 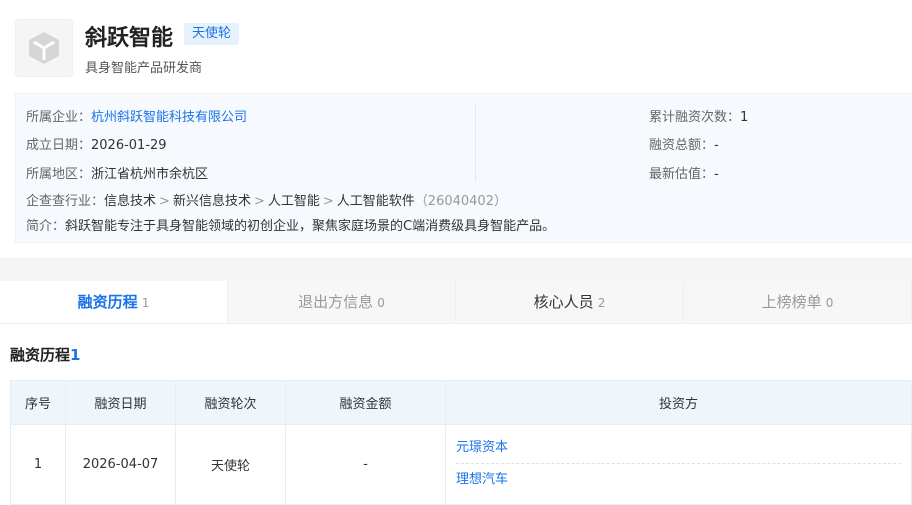 I want to click on entity-link: 杭州斜跃智能科技有限公司, so click(x=169, y=117).